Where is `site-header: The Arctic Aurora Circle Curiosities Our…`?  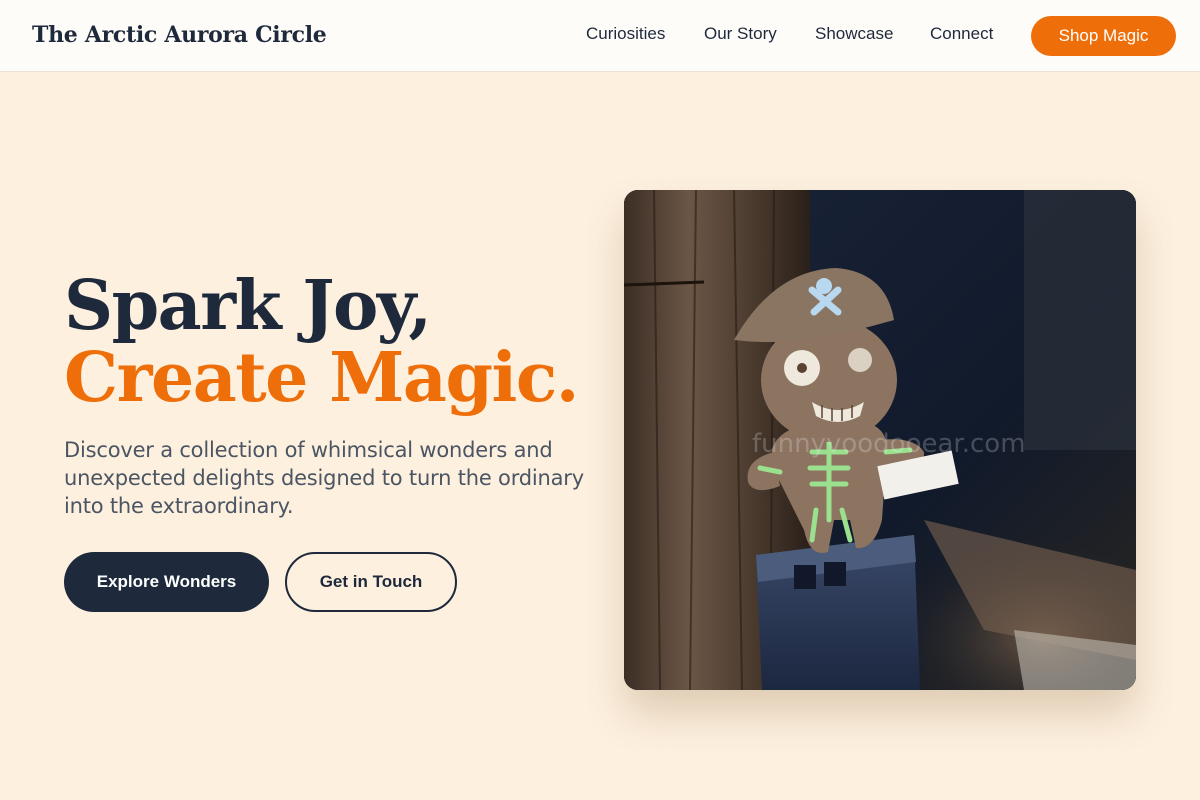 site-header: The Arctic Aurora Circle Curiosities Our… is located at coordinates (600, 36).